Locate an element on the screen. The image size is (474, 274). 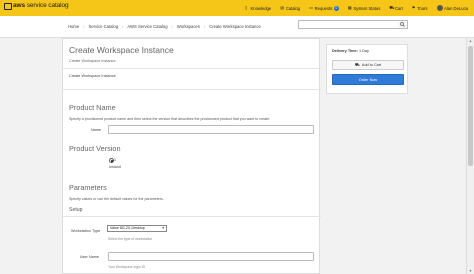
user-name-help: Your Workspace login ID is located at coordinates (127, 267).